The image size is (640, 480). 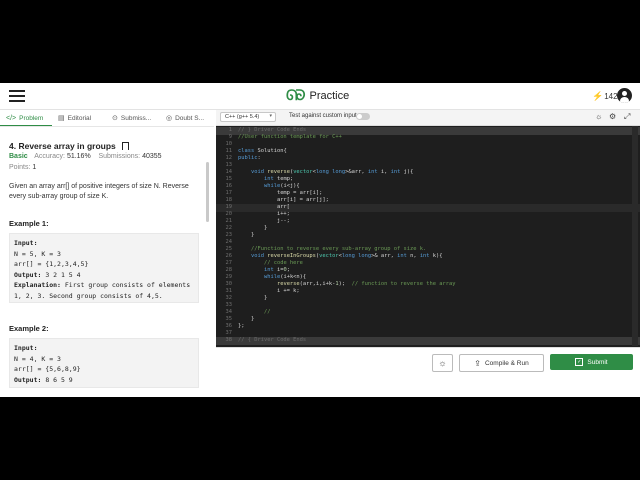 What do you see at coordinates (597, 362) in the screenshot?
I see `submit-label: Submit` at bounding box center [597, 362].